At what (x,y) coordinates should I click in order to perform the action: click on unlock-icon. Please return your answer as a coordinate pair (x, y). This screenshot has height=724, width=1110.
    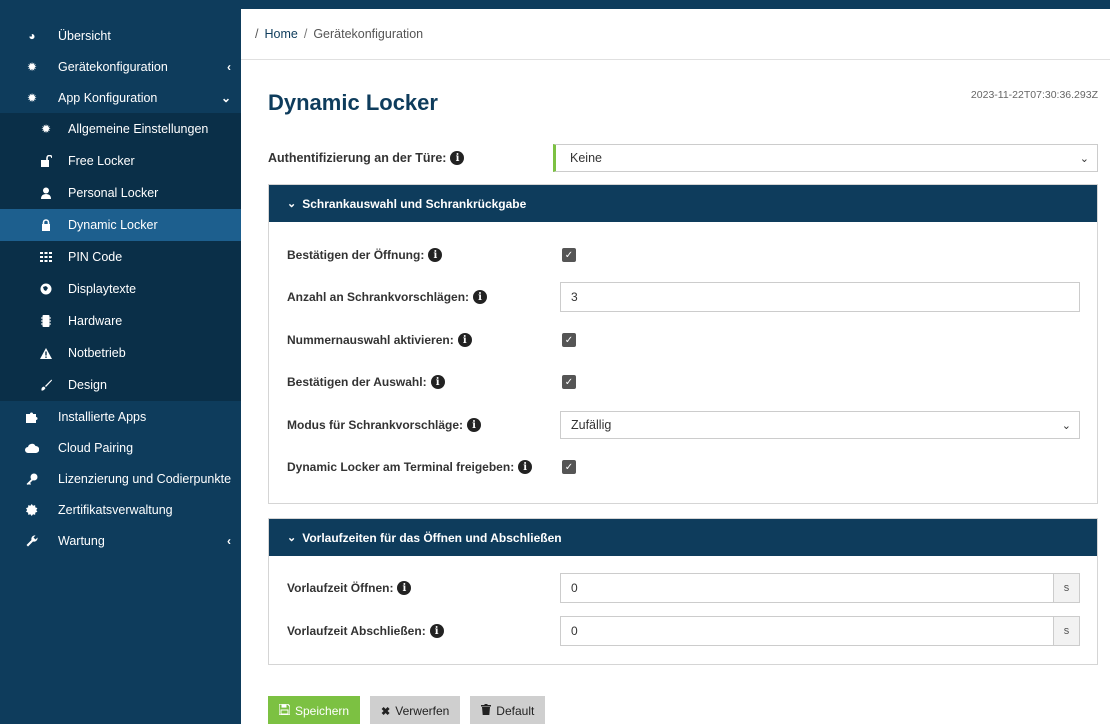
    Looking at the image, I should click on (46, 161).